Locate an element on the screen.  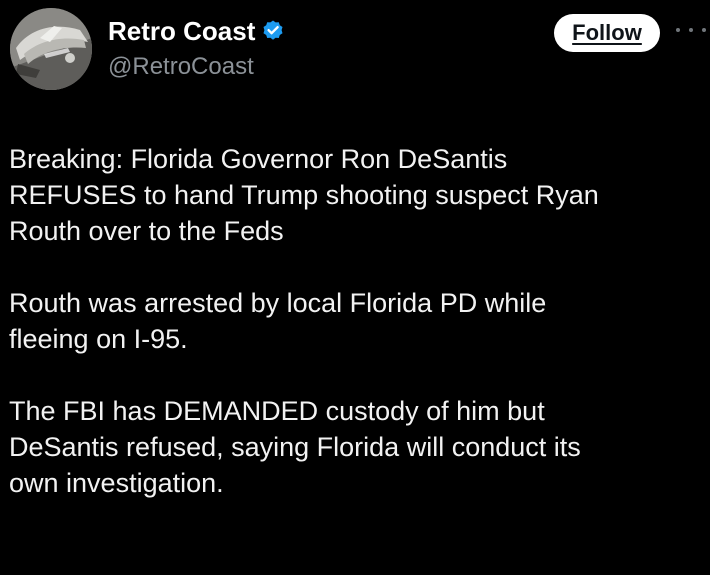
tweet-line: fleeing on I-95. is located at coordinates (98, 339).